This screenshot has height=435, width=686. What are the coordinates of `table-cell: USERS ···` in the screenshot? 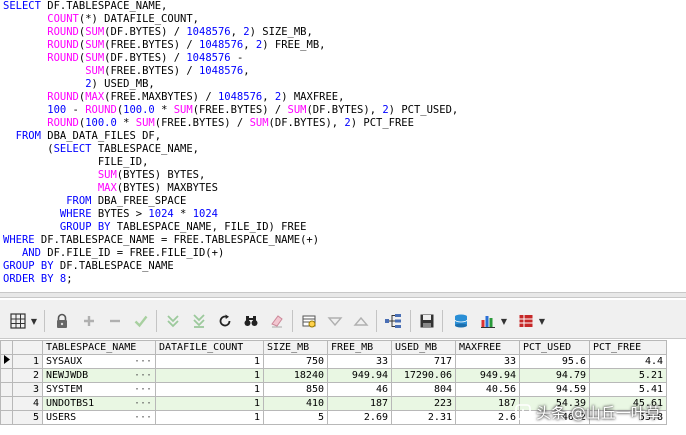 It's located at (99, 417).